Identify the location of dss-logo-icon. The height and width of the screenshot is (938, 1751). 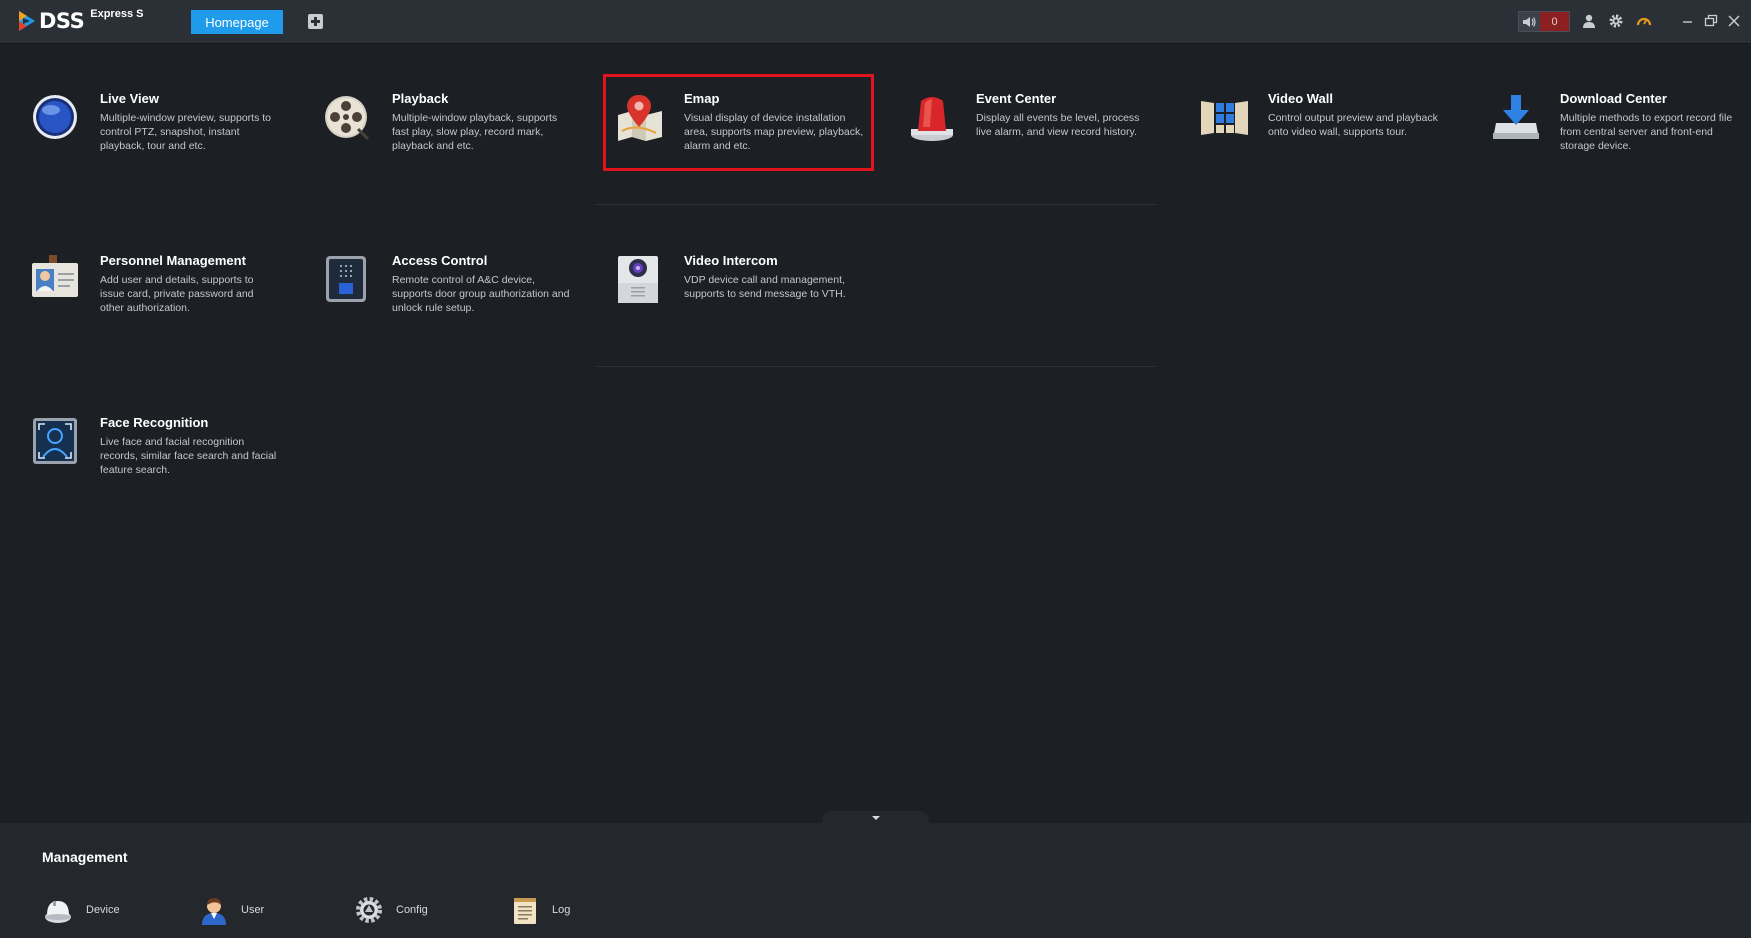
(27, 21).